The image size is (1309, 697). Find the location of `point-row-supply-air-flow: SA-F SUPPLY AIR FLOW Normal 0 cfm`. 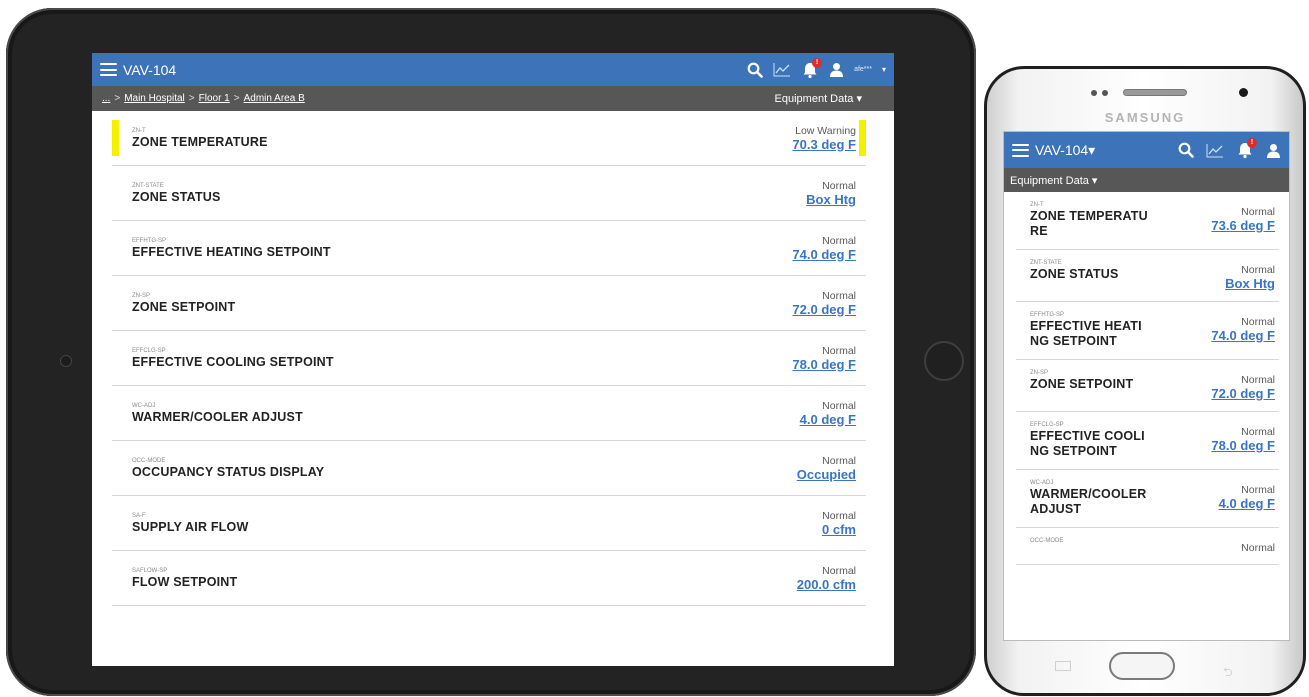

point-row-supply-air-flow: SA-F SUPPLY AIR FLOW Normal 0 cfm is located at coordinates (489, 523).